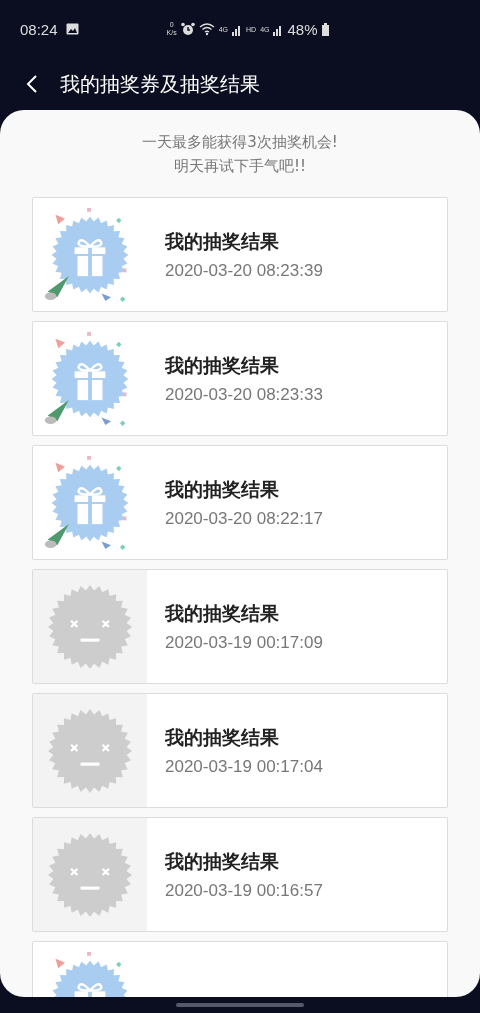 Image resolution: width=480 pixels, height=1013 pixels. Describe the element at coordinates (244, 518) in the screenshot. I see `result-time: 2020-03-20 08:22:17` at that location.